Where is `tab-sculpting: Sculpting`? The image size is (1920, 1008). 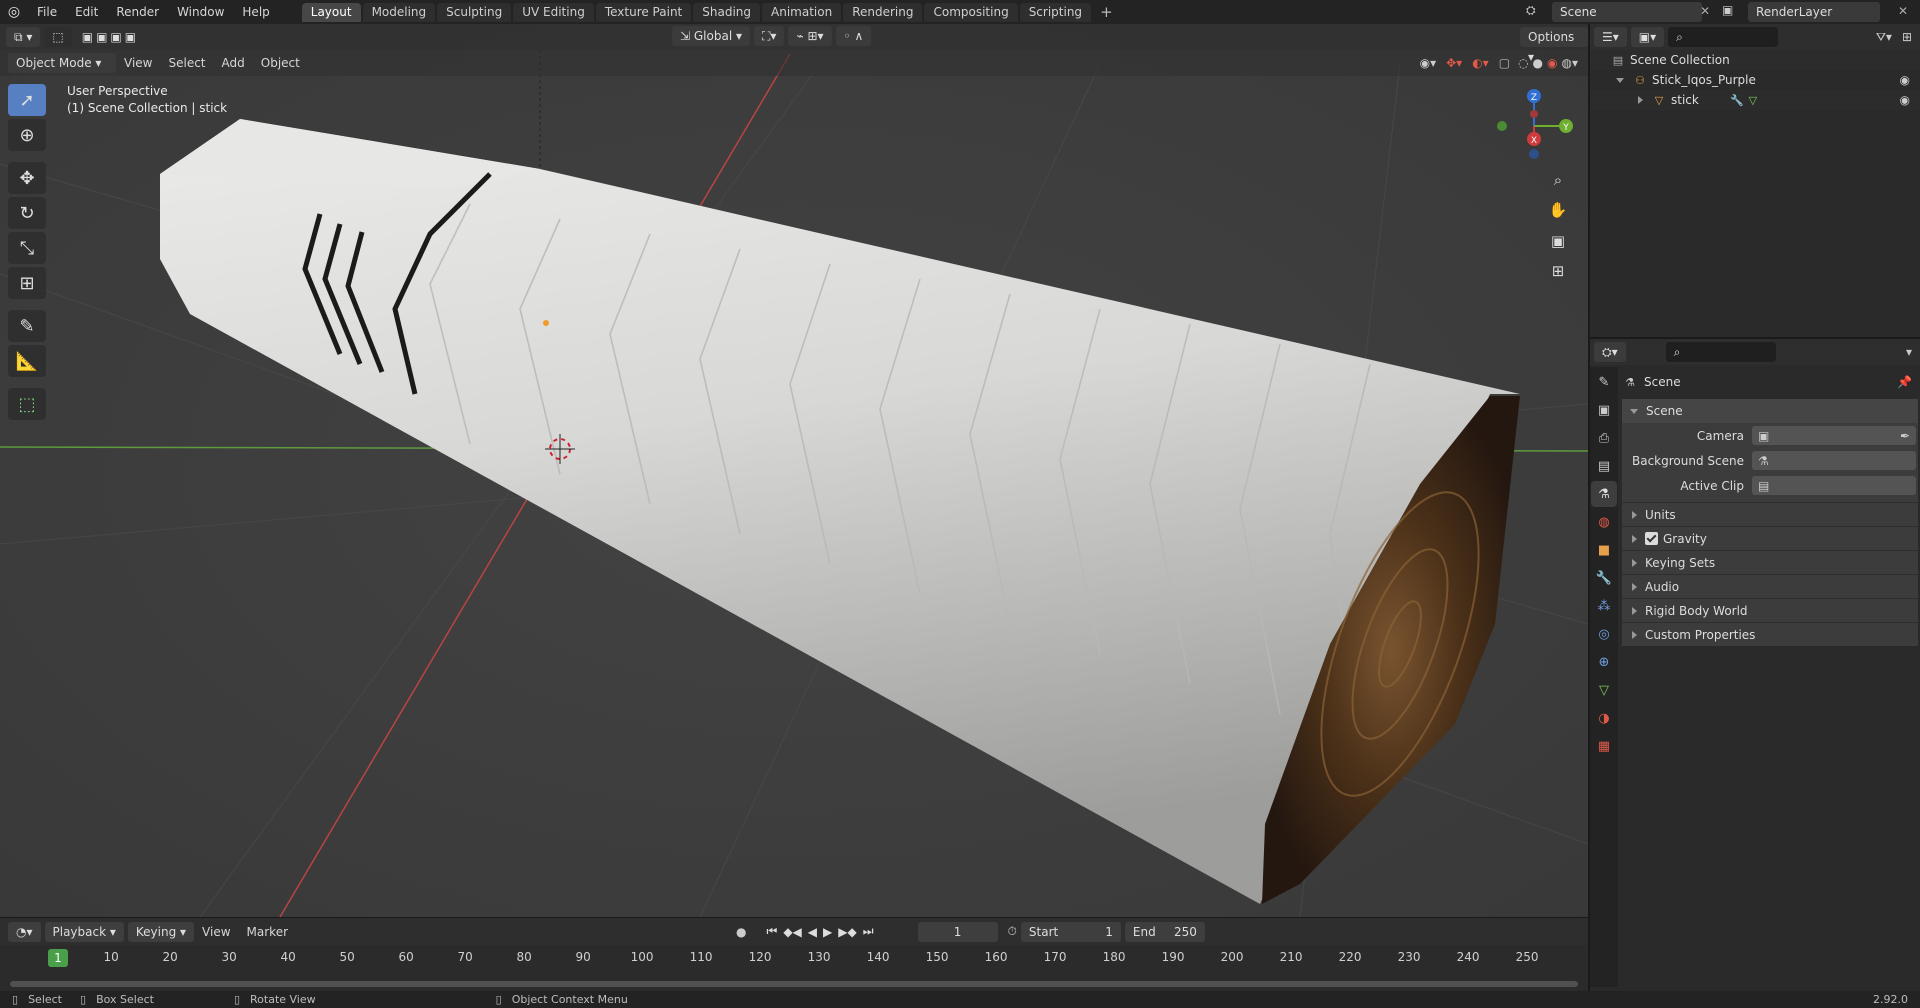 tab-sculpting: Sculpting is located at coordinates (474, 12).